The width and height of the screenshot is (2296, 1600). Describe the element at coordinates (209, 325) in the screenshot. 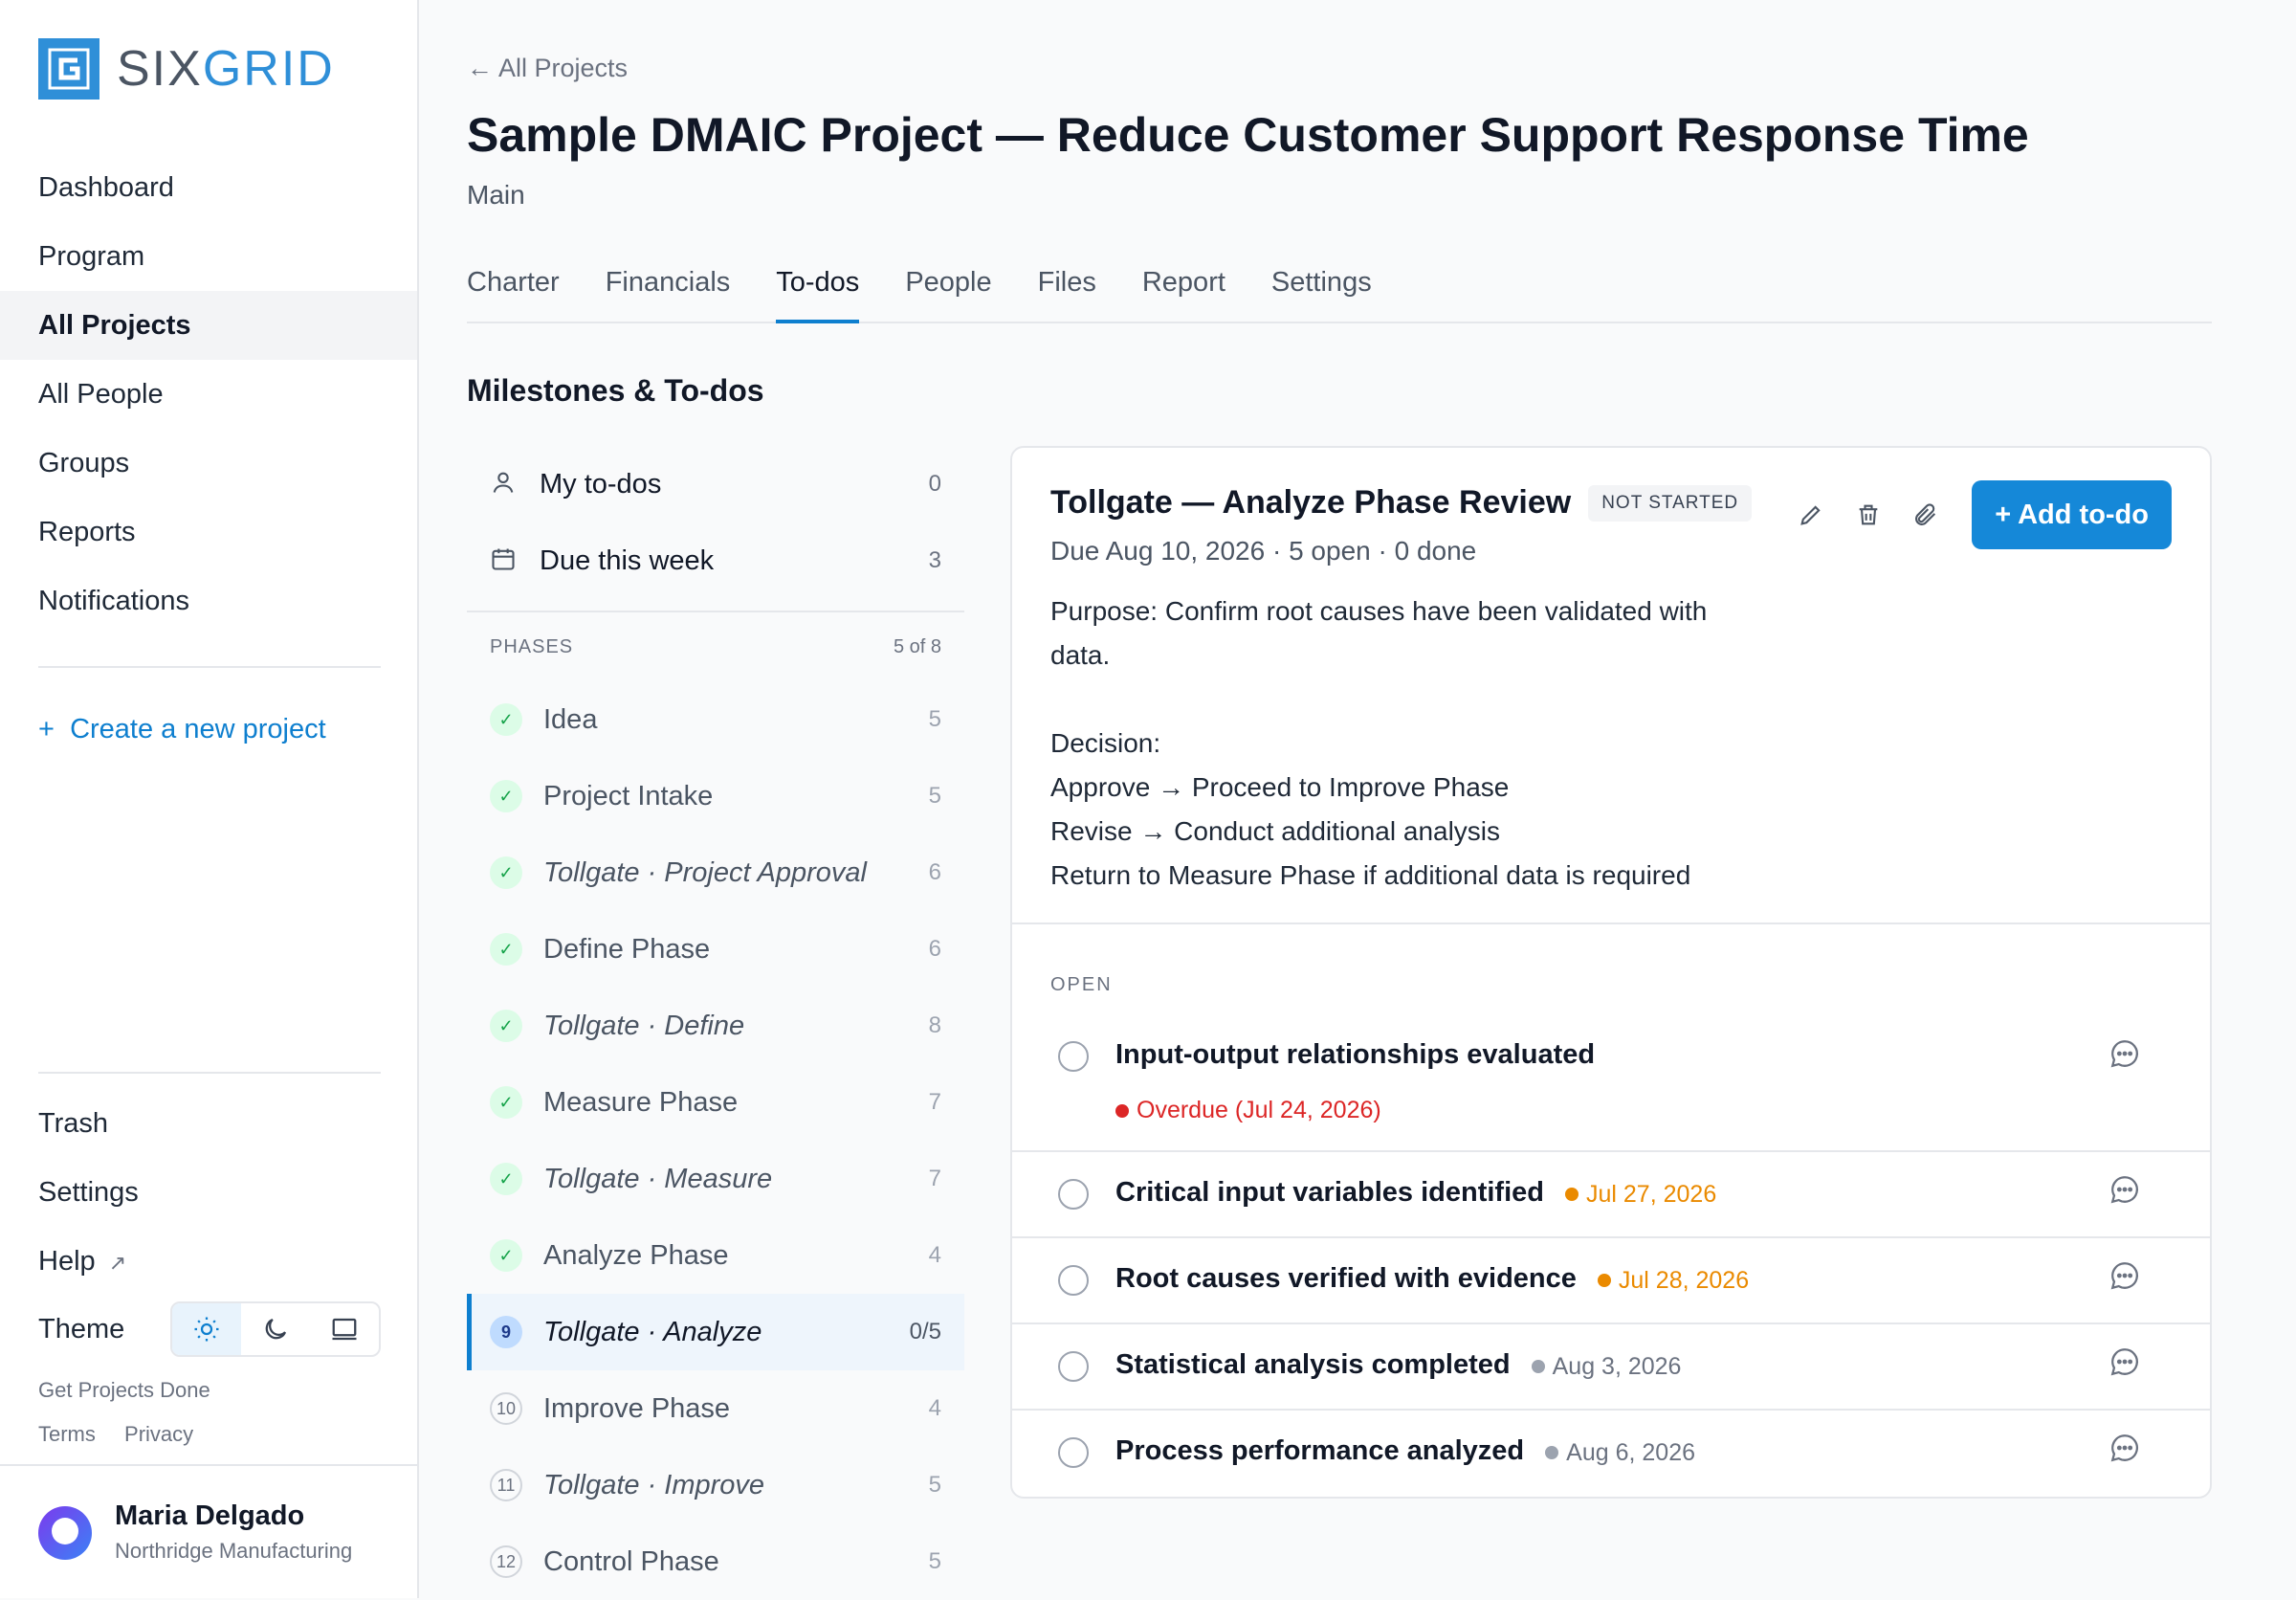

I see `sidebar-item-all-projects: All Projects` at that location.